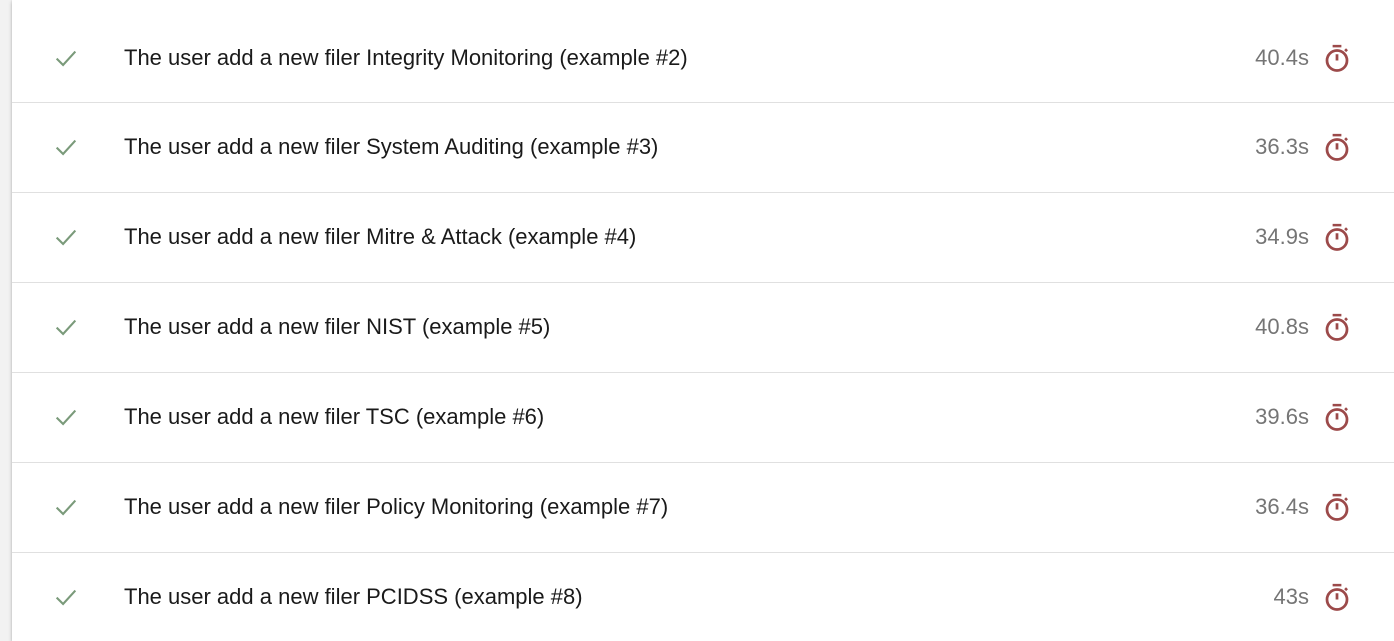 The image size is (1394, 641). What do you see at coordinates (1282, 416) in the screenshot?
I see `test-duration: 39.6s` at bounding box center [1282, 416].